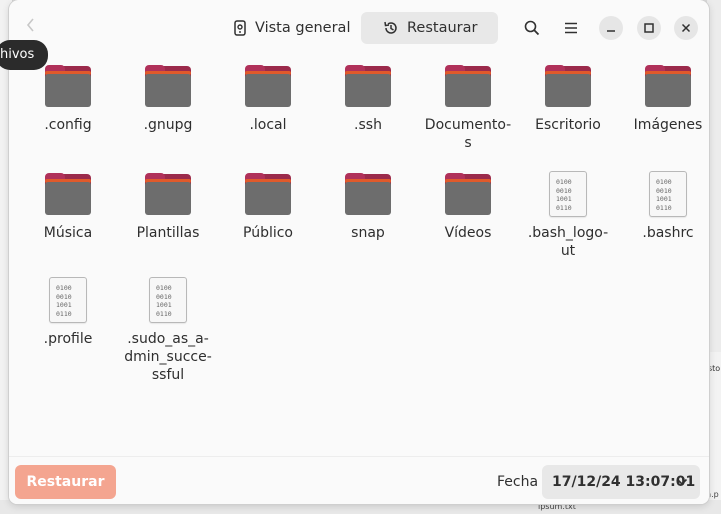 This screenshot has width=721, height=514. I want to click on folder-item: Escritorio, so click(568, 98).